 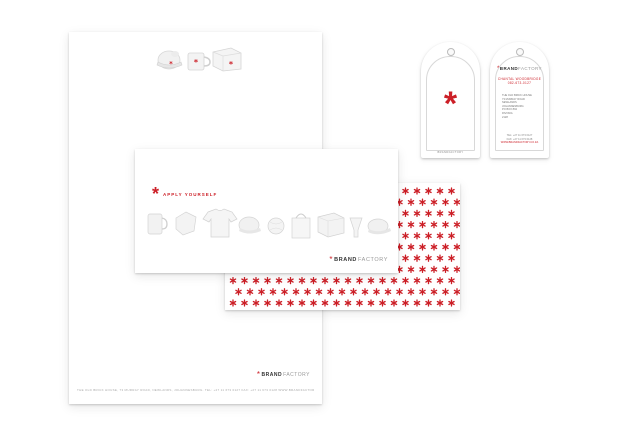 What do you see at coordinates (450, 104) in the screenshot?
I see `large-asterisk-icon: *` at bounding box center [450, 104].